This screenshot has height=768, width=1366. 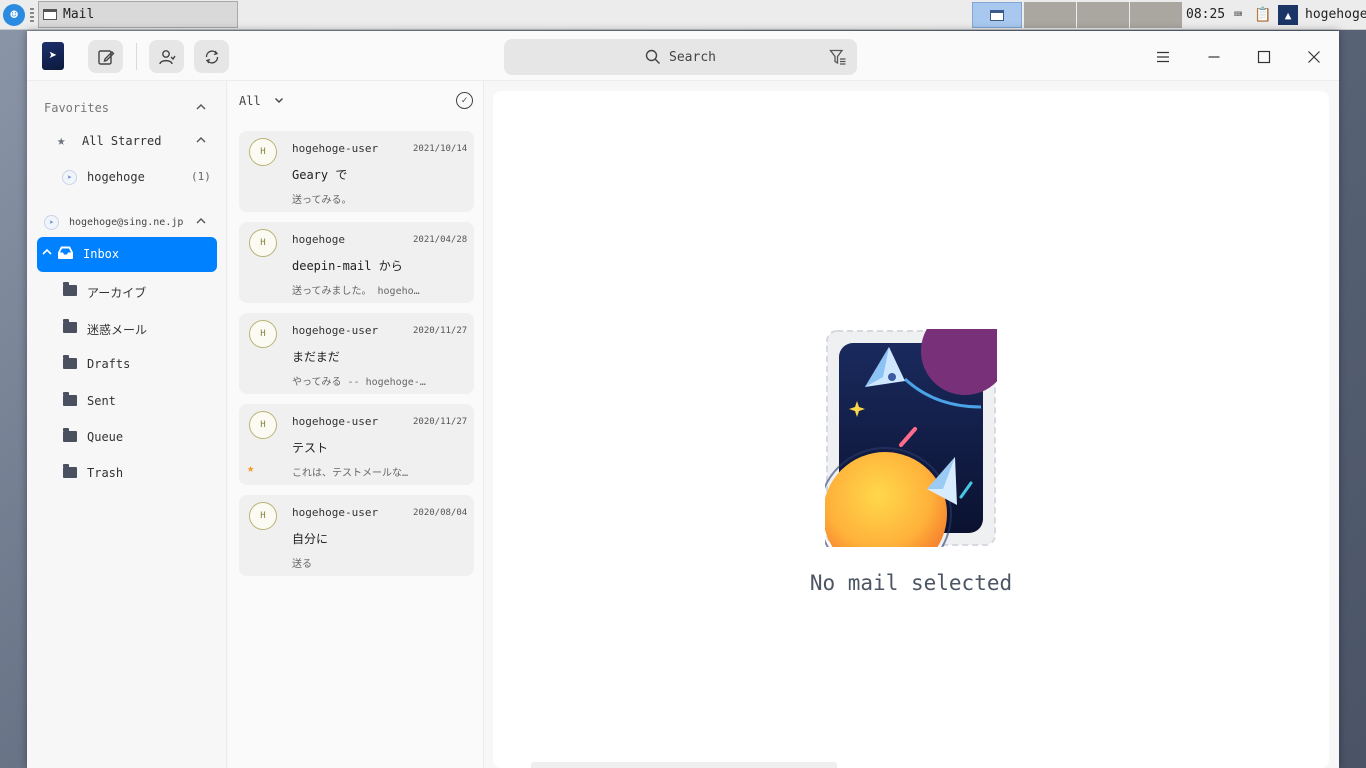 What do you see at coordinates (32, 15) in the screenshot?
I see `taskbar-grip` at bounding box center [32, 15].